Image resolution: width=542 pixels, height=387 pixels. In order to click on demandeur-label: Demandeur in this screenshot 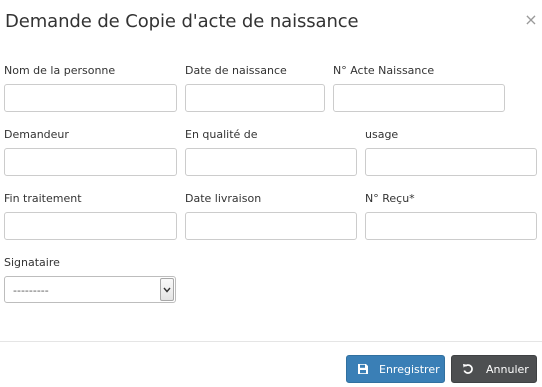, I will do `click(36, 134)`.